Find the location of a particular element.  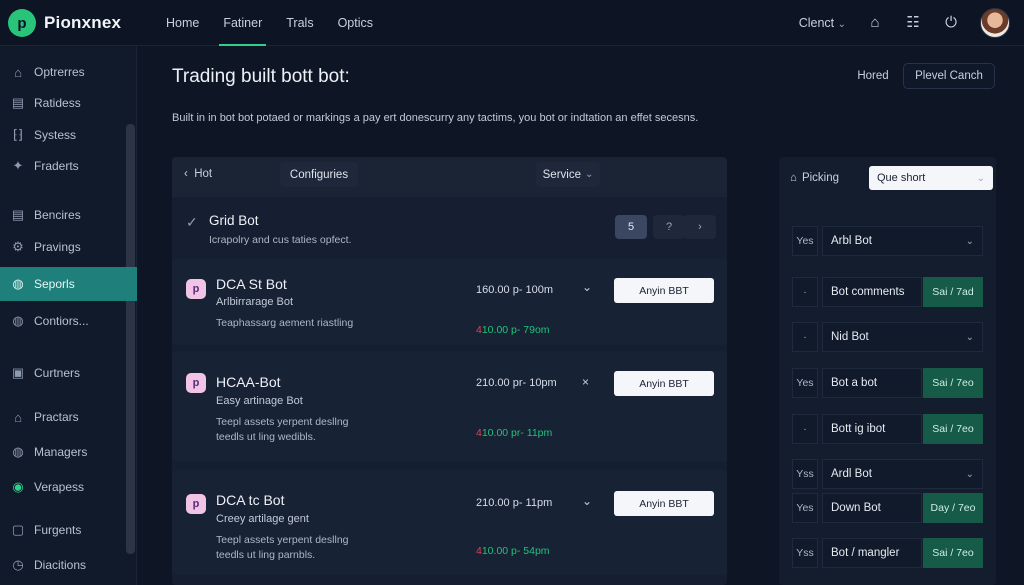

row-flag: · is located at coordinates (805, 292).